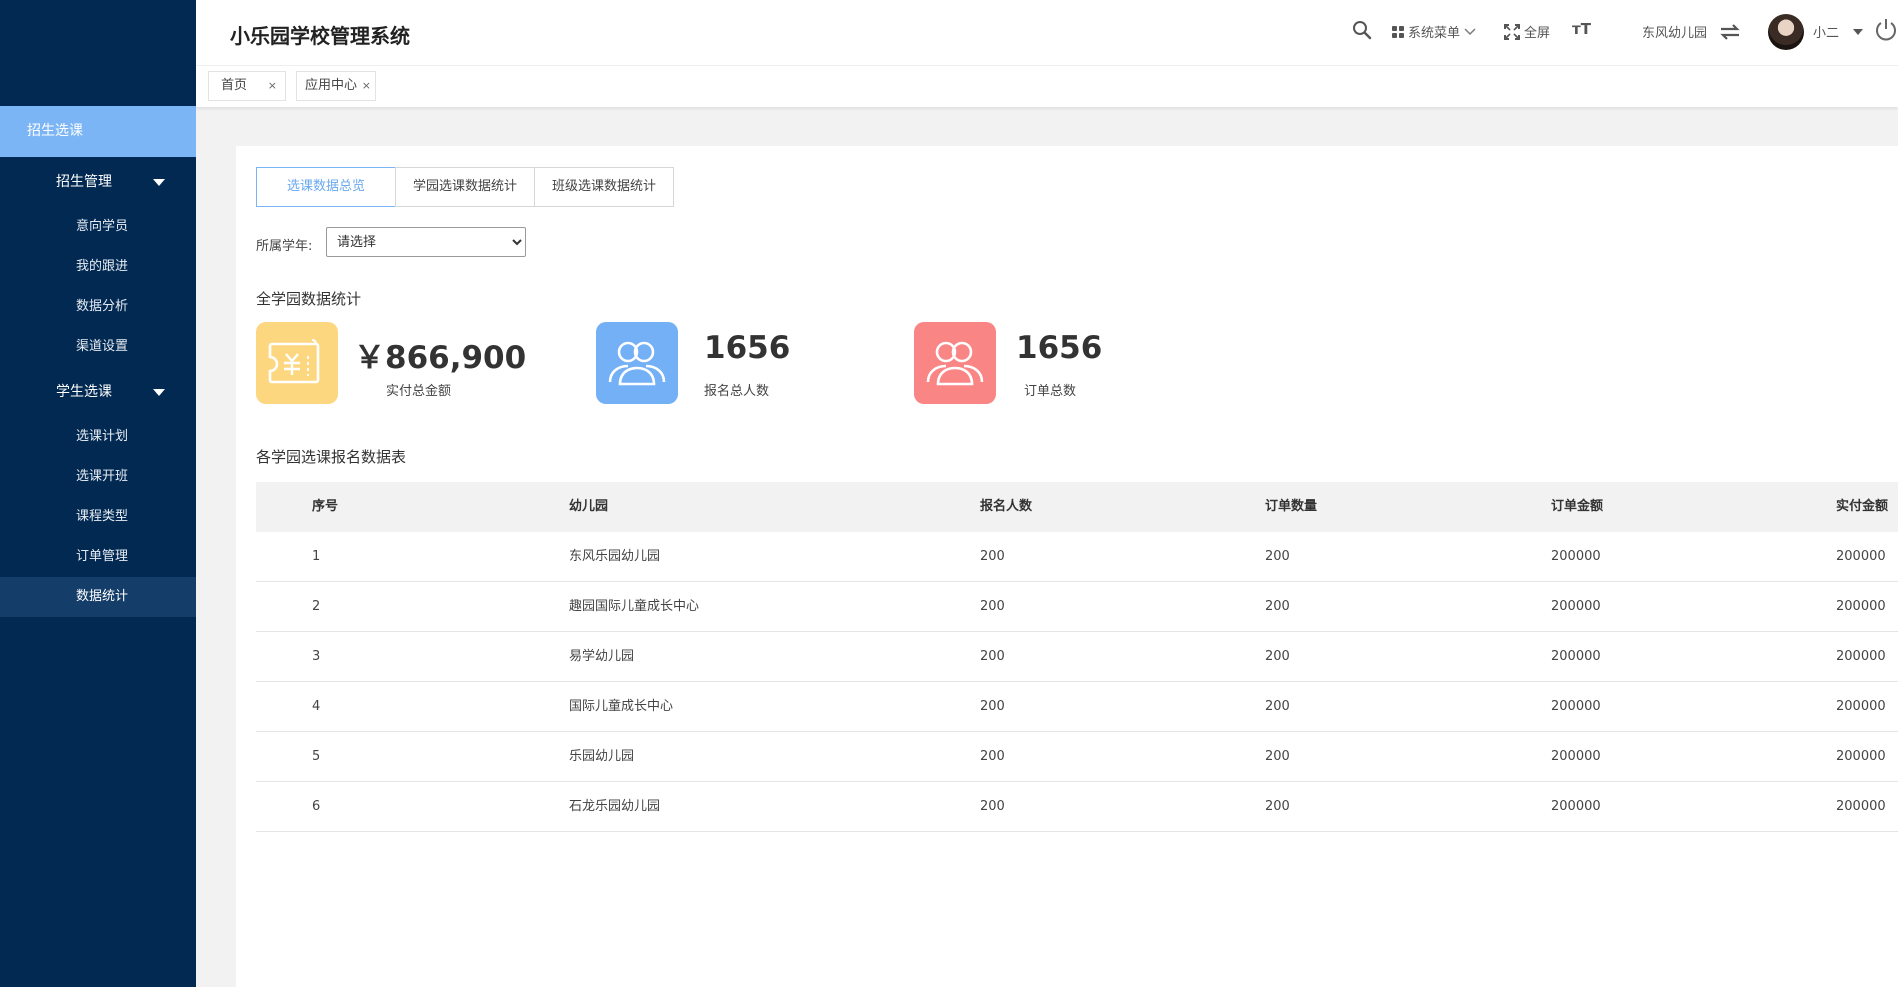 This screenshot has width=1898, height=987. I want to click on table-row: 4 国际儿童成长中心 200 200 200000 200000, so click(1077, 707).